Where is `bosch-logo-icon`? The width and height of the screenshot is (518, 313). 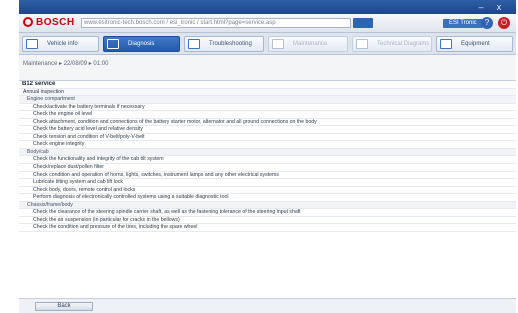
bosch-logo-icon is located at coordinates (28, 22).